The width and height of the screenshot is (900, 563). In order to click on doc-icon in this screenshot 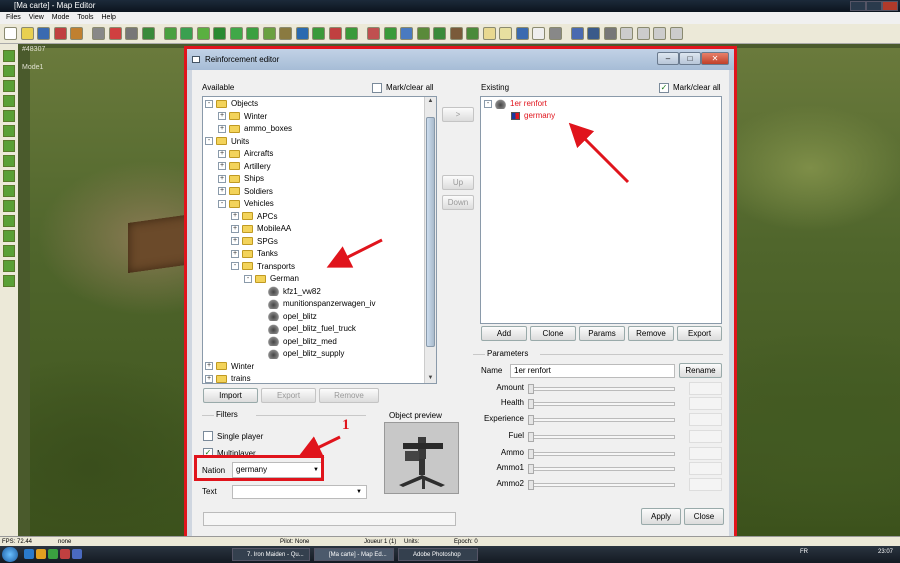, I will do `click(489, 33)`.